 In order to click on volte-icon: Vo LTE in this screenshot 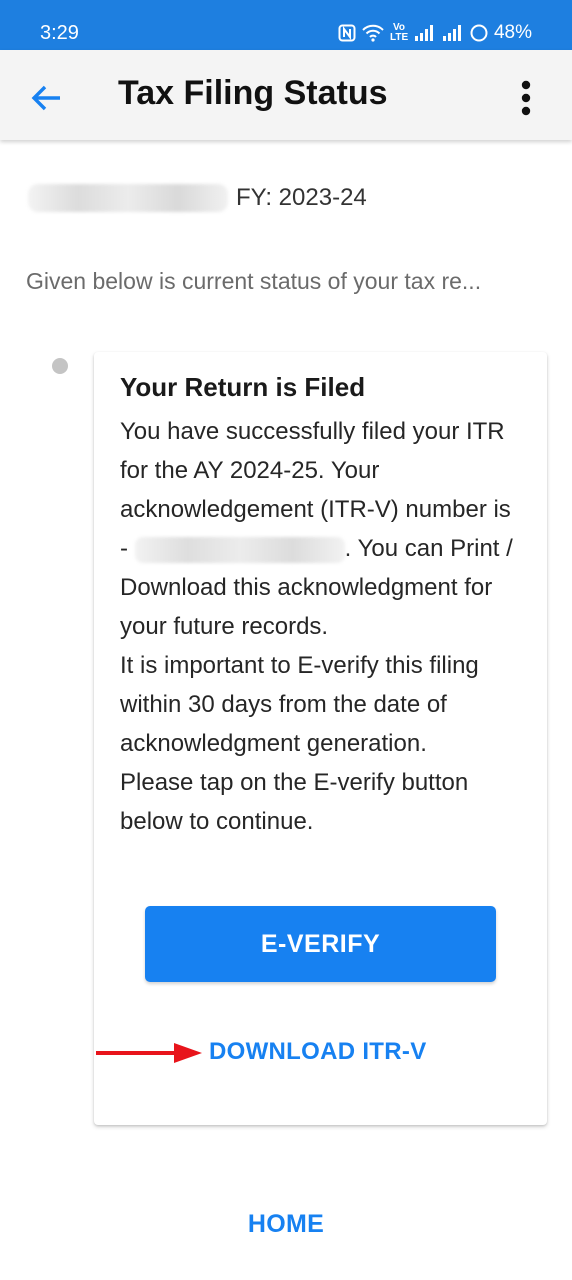, I will do `click(399, 32)`.